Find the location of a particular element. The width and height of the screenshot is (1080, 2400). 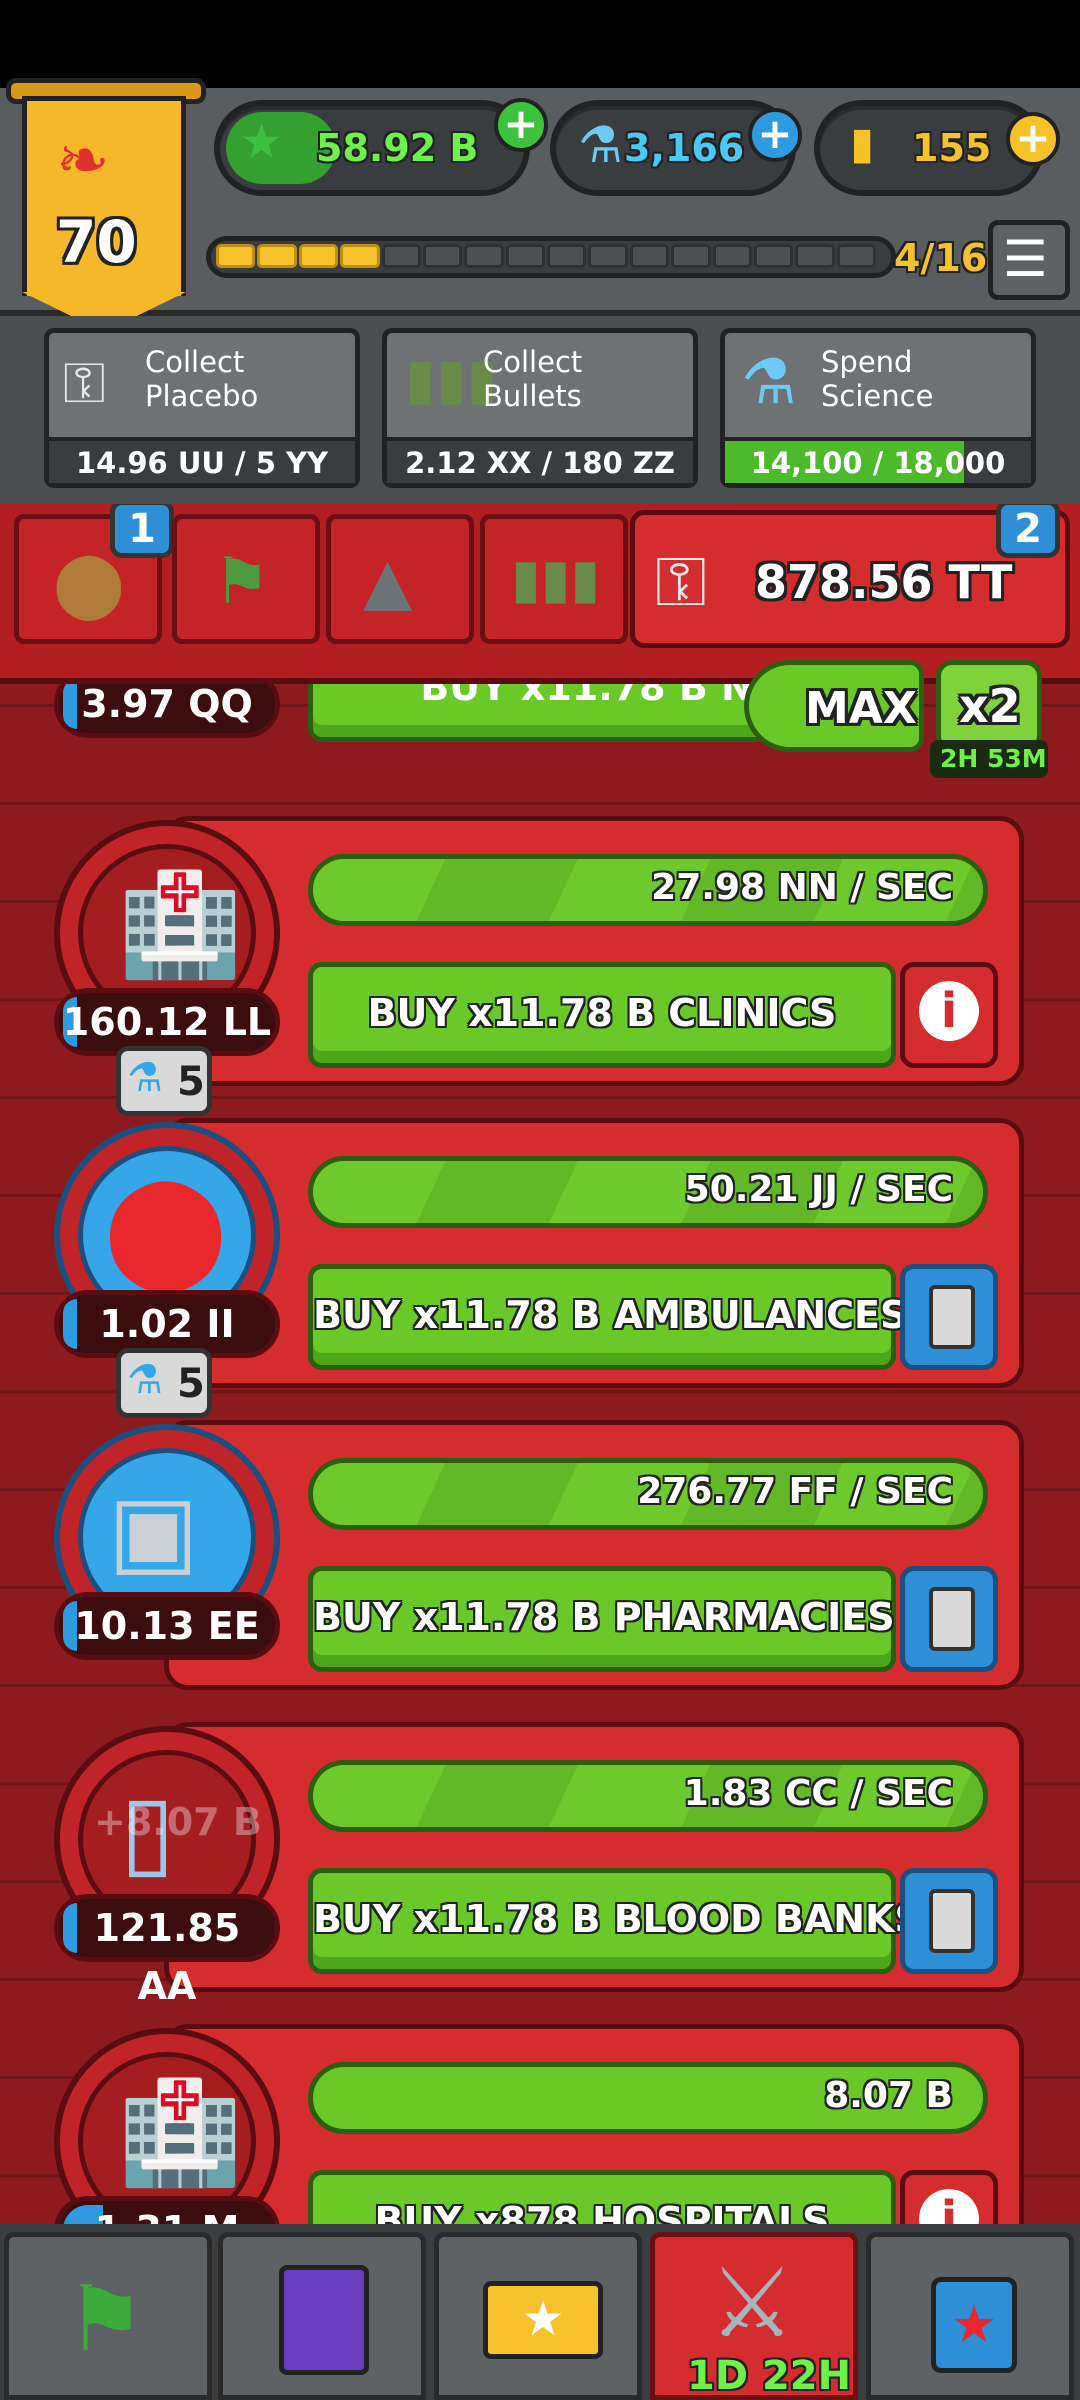

add-cash-button: + is located at coordinates (521, 125).